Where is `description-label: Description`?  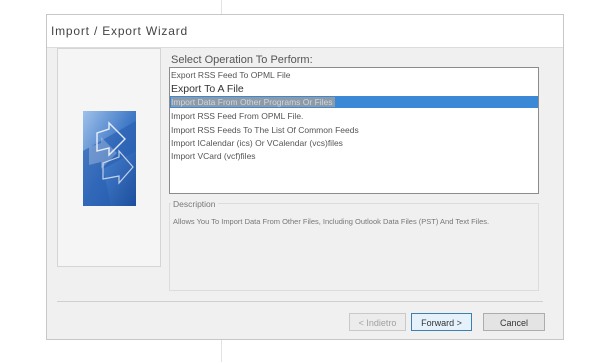 description-label: Description is located at coordinates (194, 204).